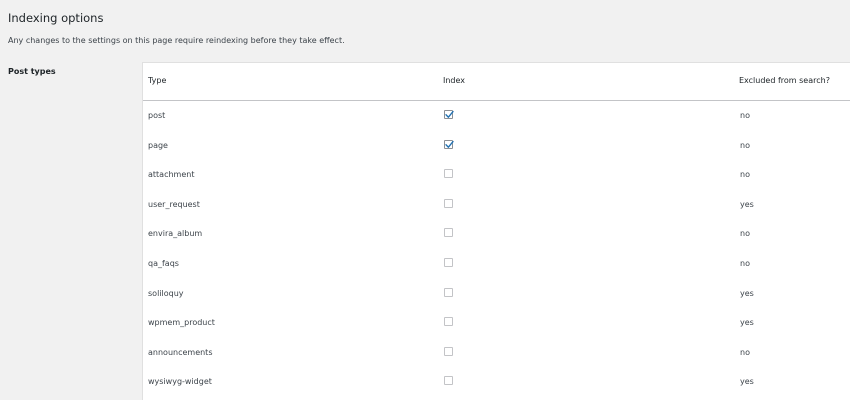 Image resolution: width=850 pixels, height=400 pixels. Describe the element at coordinates (496, 294) in the screenshot. I see `table-row: soliloquy yes` at that location.